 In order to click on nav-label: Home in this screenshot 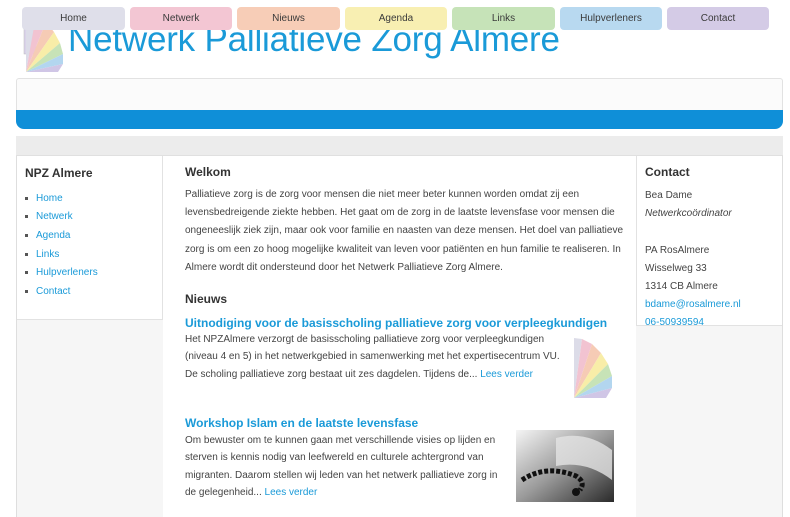, I will do `click(73, 18)`.